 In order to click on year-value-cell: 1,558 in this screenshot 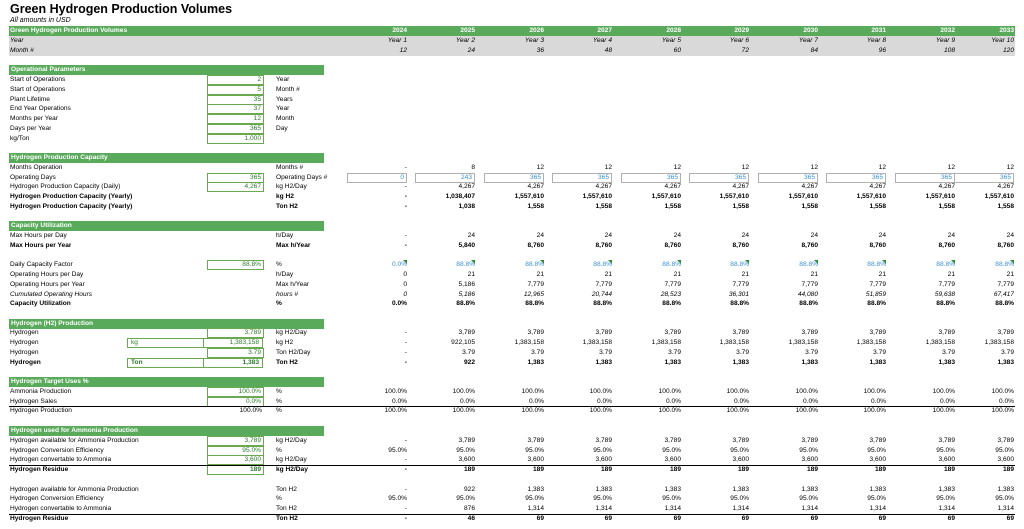, I will do `click(535, 206)`.